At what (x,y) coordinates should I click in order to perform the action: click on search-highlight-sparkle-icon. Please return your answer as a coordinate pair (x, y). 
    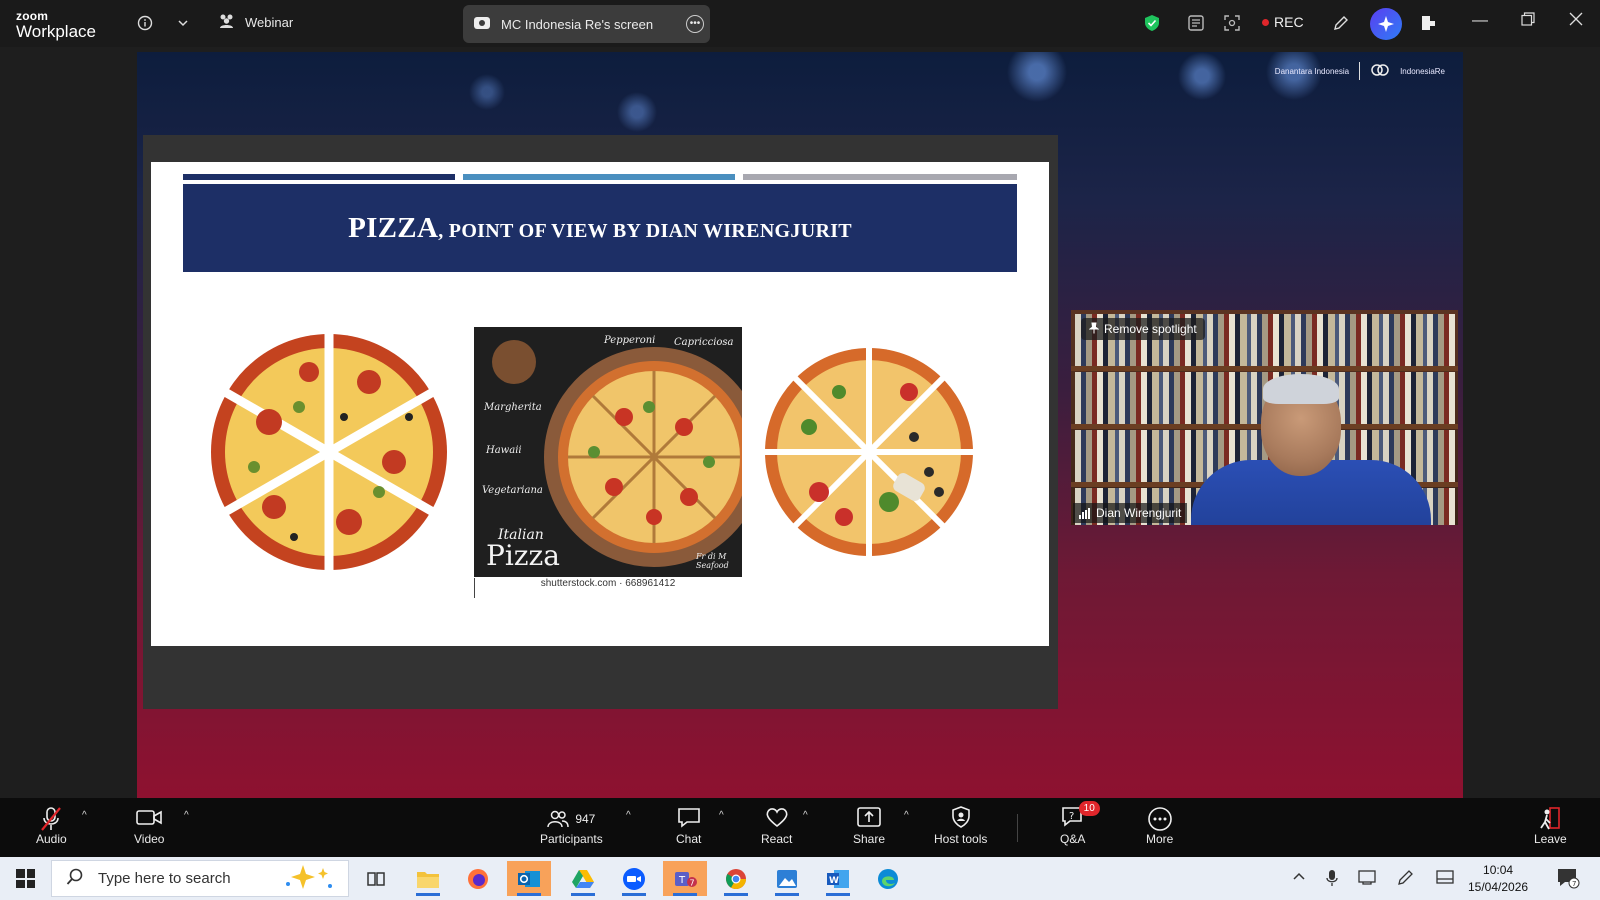
    Looking at the image, I should click on (308, 879).